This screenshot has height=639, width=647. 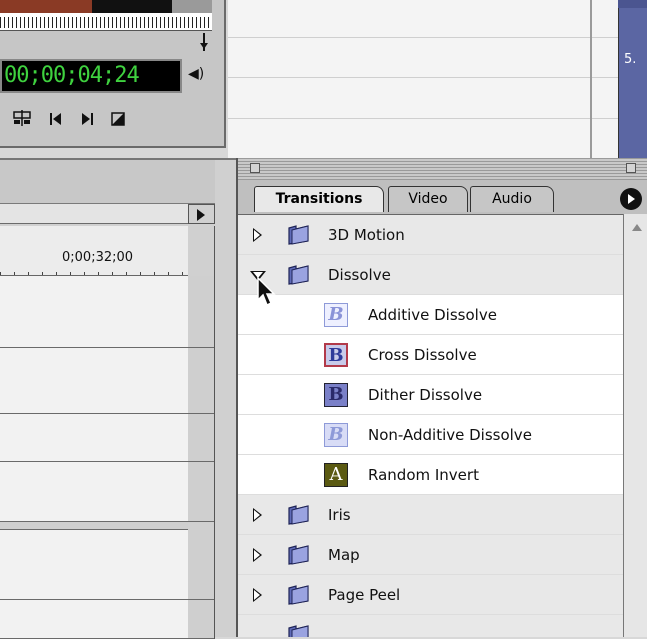 What do you see at coordinates (430, 275) in the screenshot?
I see `folder-dissolve: Dissolve` at bounding box center [430, 275].